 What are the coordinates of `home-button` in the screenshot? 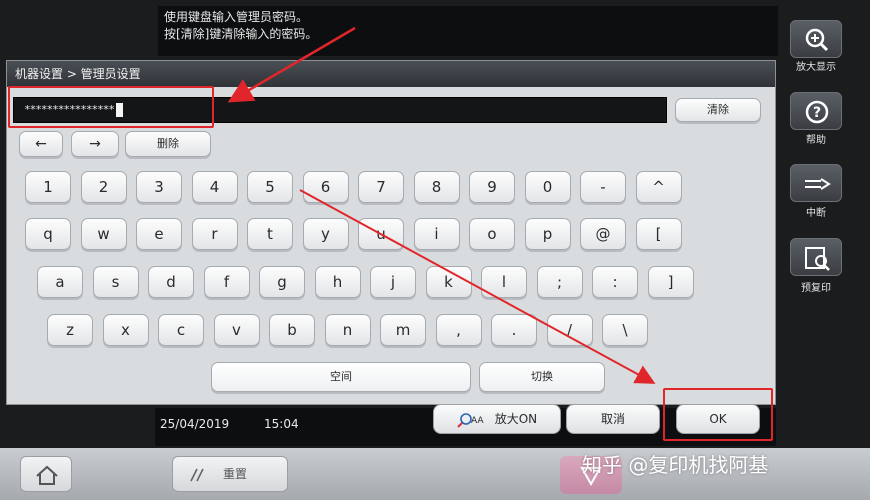 It's located at (46, 474).